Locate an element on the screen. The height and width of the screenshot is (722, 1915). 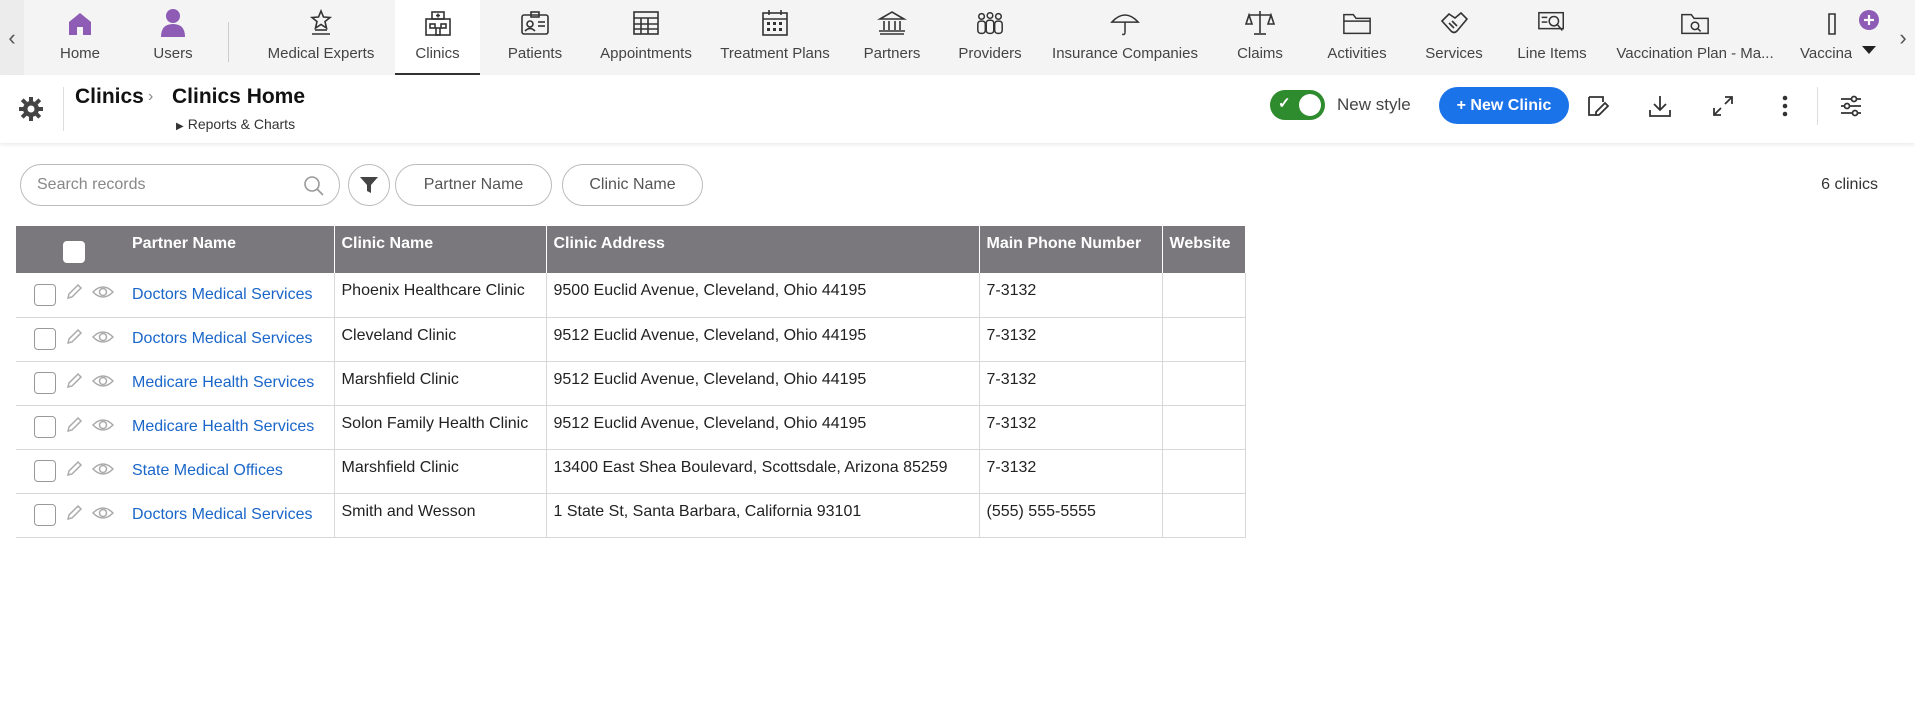
nav-item-patients: Patients is located at coordinates (535, 37).